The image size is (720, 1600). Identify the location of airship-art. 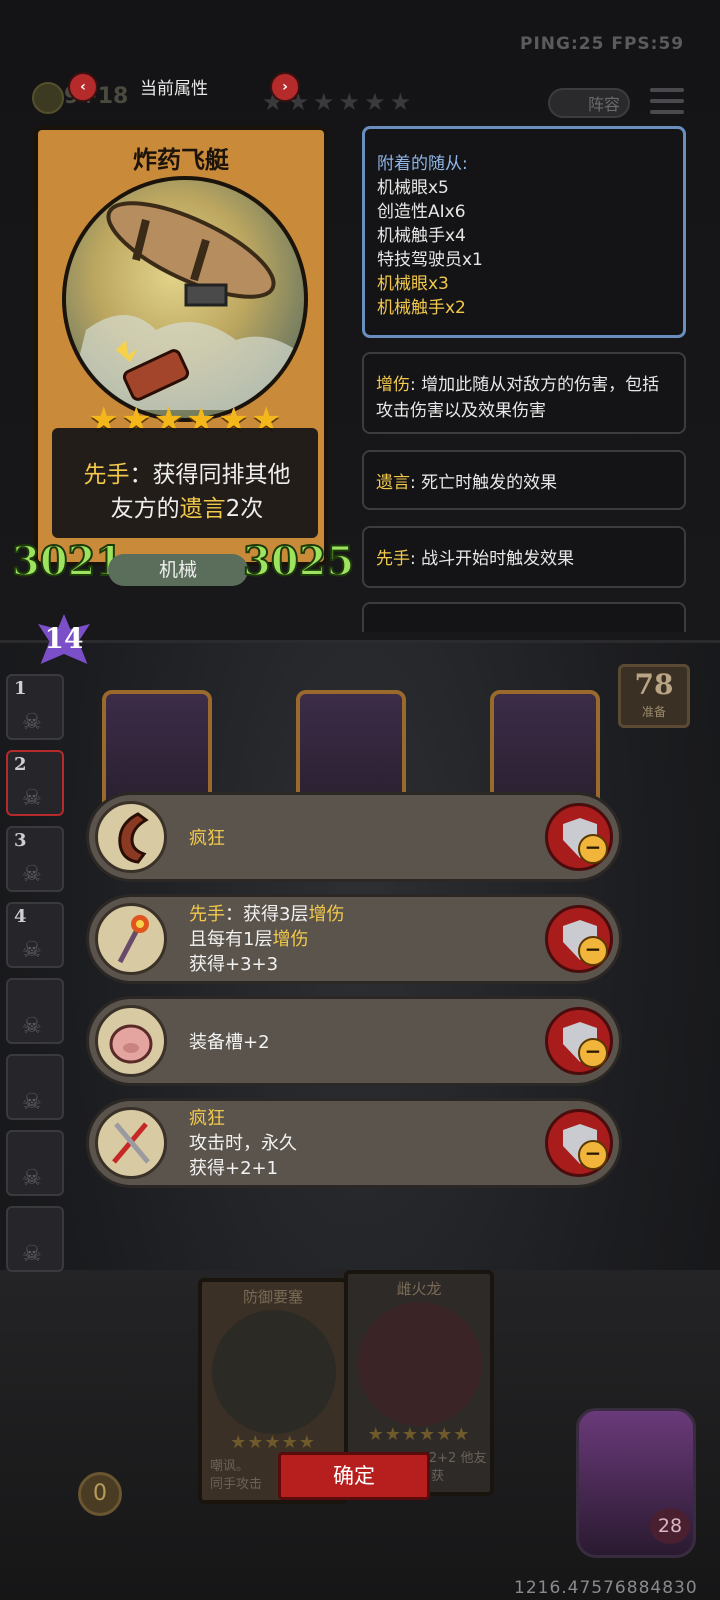
(185, 299).